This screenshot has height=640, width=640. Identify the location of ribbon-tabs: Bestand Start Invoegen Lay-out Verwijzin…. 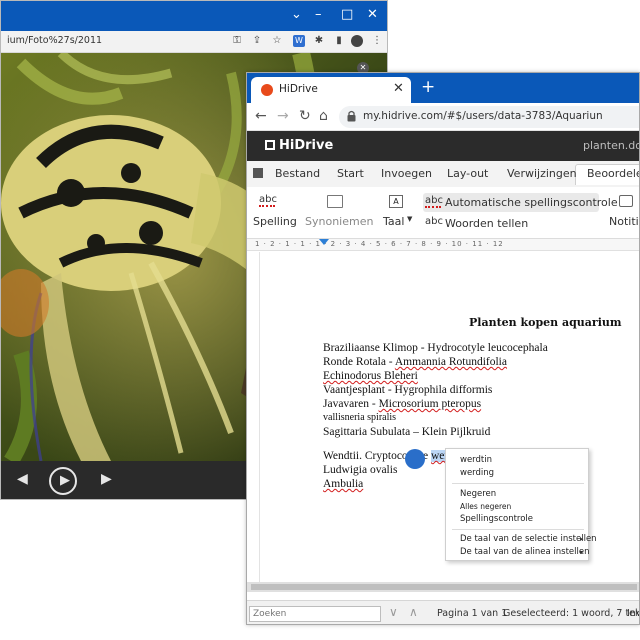
(443, 174).